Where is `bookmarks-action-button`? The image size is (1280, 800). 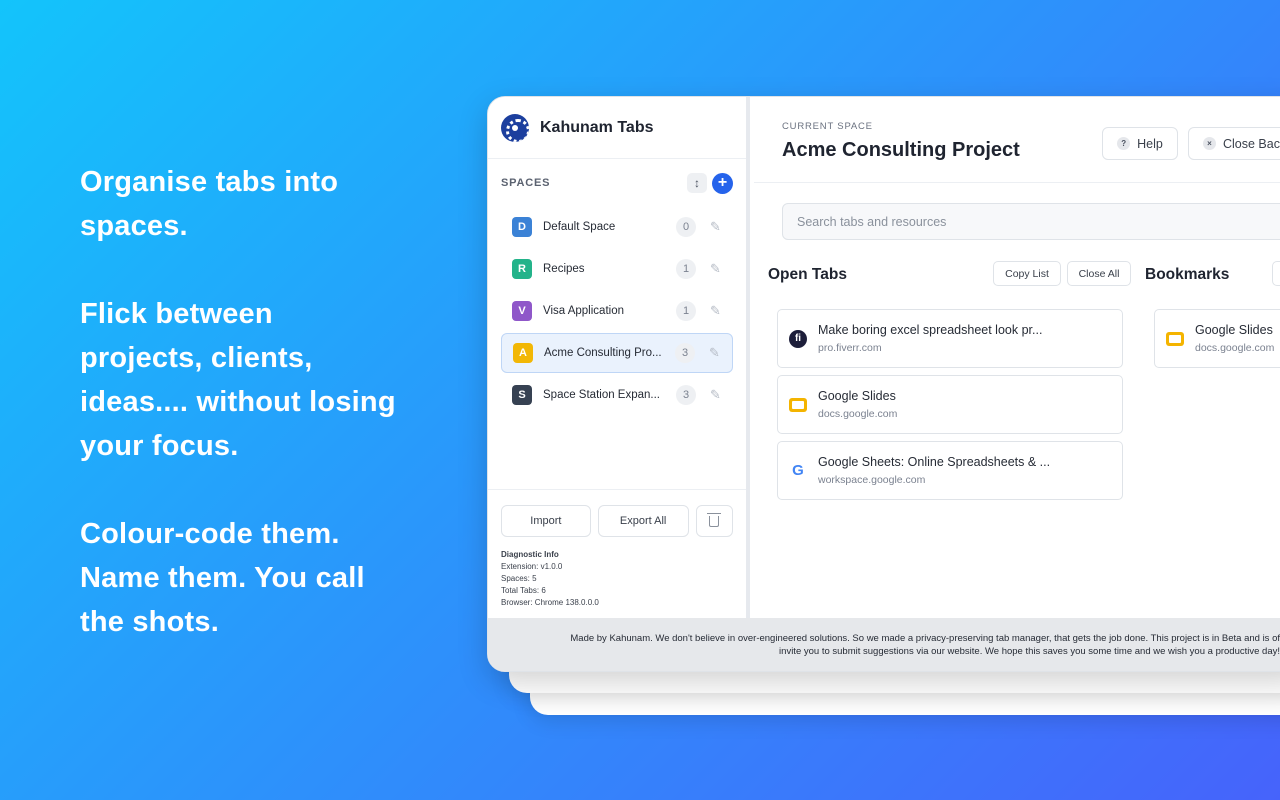 bookmarks-action-button is located at coordinates (1276, 273).